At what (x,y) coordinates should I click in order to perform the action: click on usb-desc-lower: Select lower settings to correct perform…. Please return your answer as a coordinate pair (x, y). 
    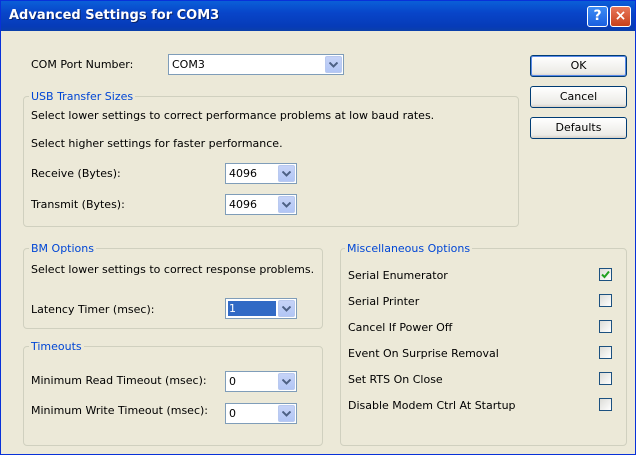
    Looking at the image, I should click on (233, 115).